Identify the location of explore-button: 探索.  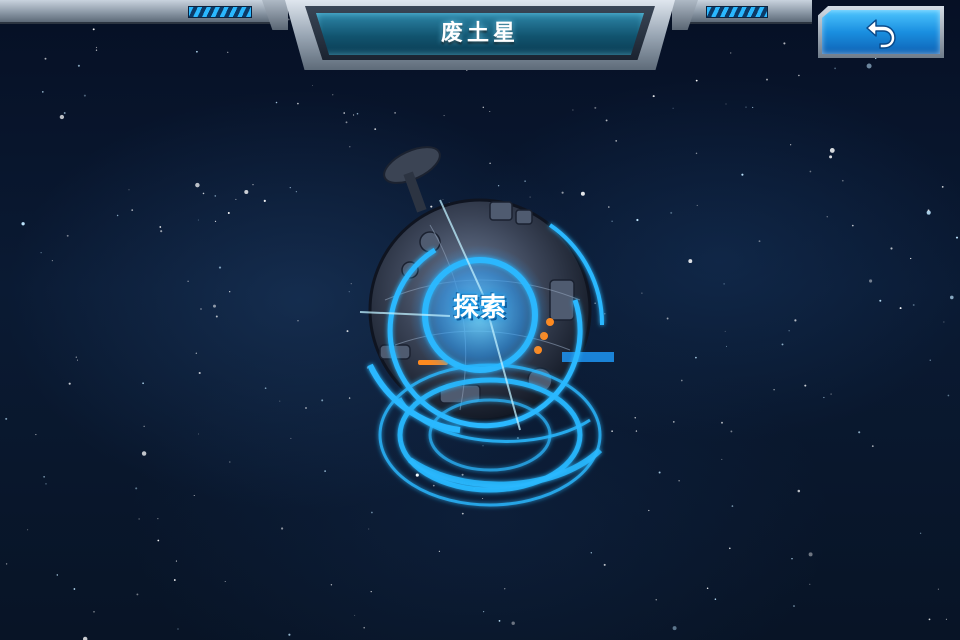
(480, 317).